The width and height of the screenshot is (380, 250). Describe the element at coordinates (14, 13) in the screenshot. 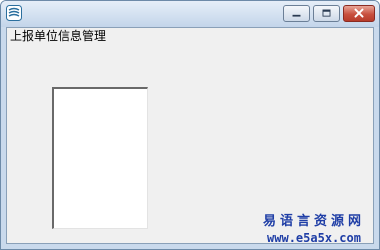

I see `app-icon` at that location.